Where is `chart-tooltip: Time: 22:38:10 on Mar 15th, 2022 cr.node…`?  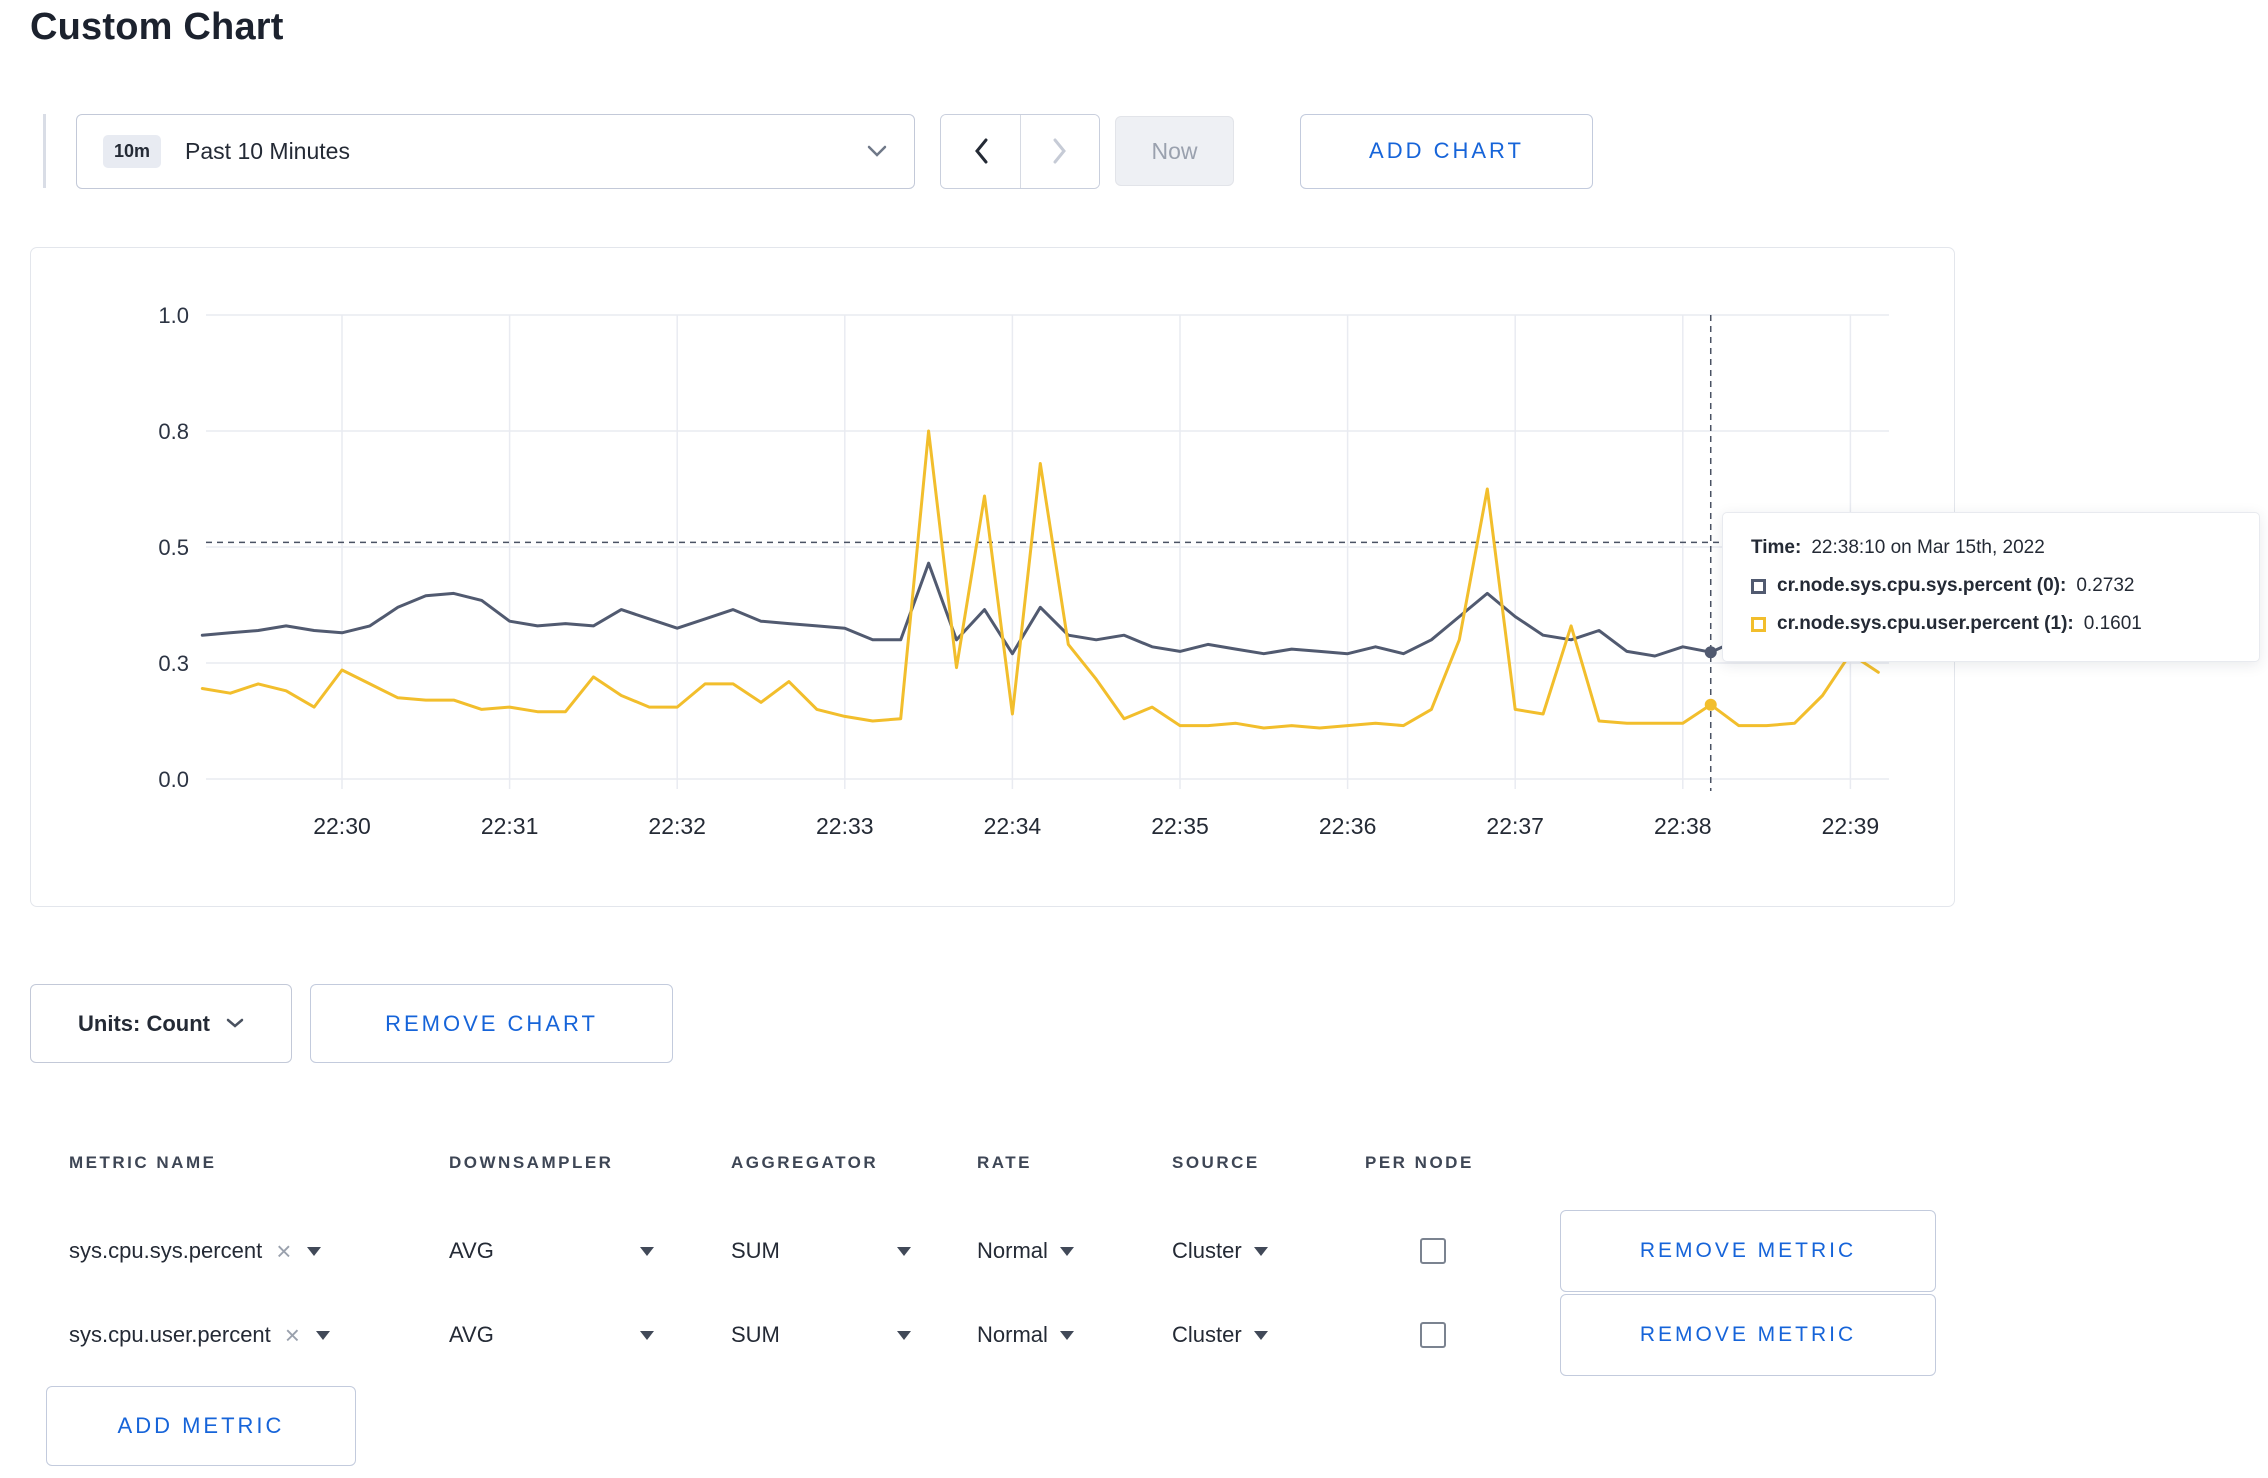 chart-tooltip: Time: 22:38:10 on Mar 15th, 2022 cr.node… is located at coordinates (1991, 587).